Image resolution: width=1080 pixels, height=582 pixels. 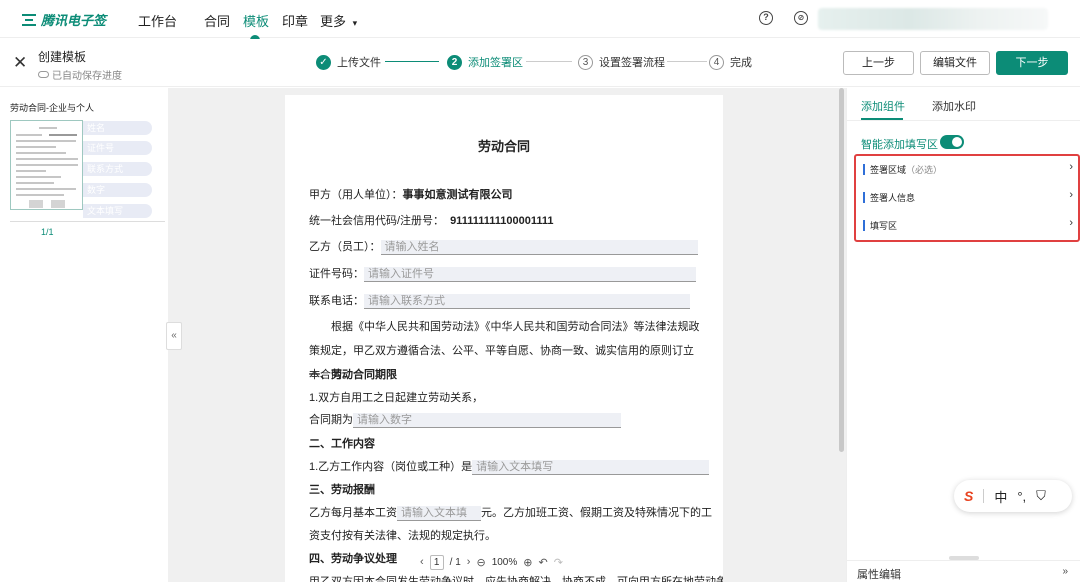 I want to click on category-fill-area: 填写区 ›, so click(x=969, y=225).